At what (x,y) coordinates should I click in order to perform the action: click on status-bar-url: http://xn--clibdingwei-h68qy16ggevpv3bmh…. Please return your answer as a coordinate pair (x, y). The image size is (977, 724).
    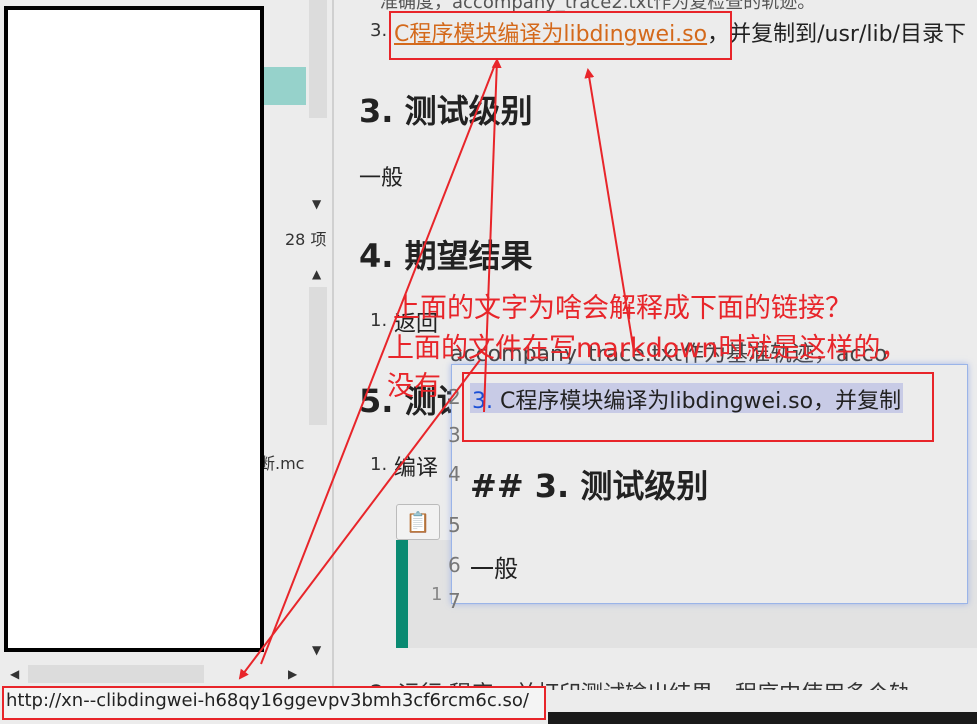
    Looking at the image, I should click on (267, 700).